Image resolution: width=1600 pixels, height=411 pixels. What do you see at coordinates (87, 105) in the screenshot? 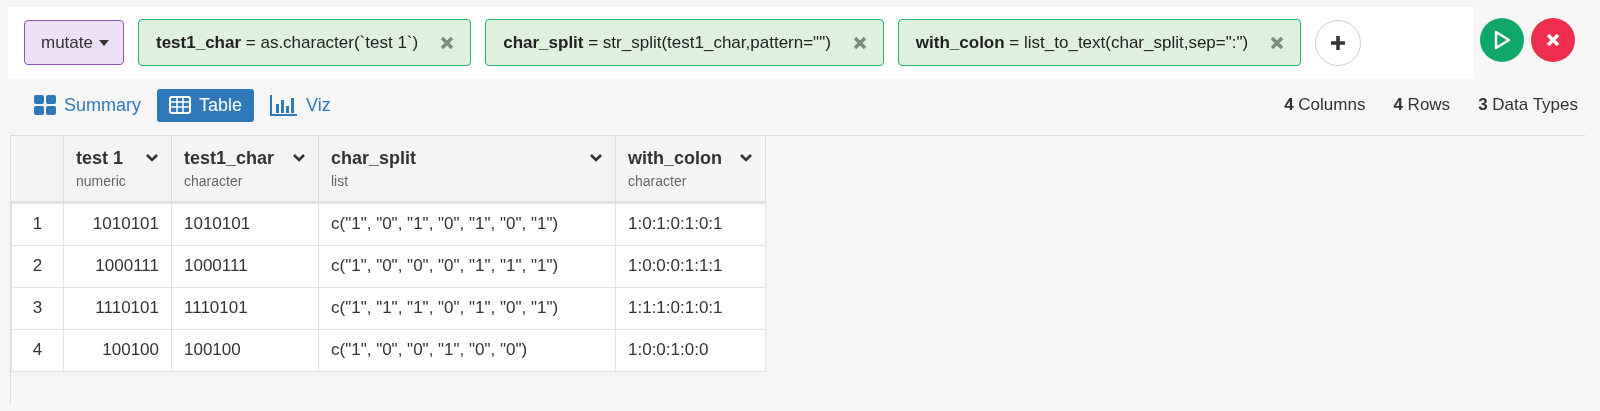
I see `view-tab: Summary` at bounding box center [87, 105].